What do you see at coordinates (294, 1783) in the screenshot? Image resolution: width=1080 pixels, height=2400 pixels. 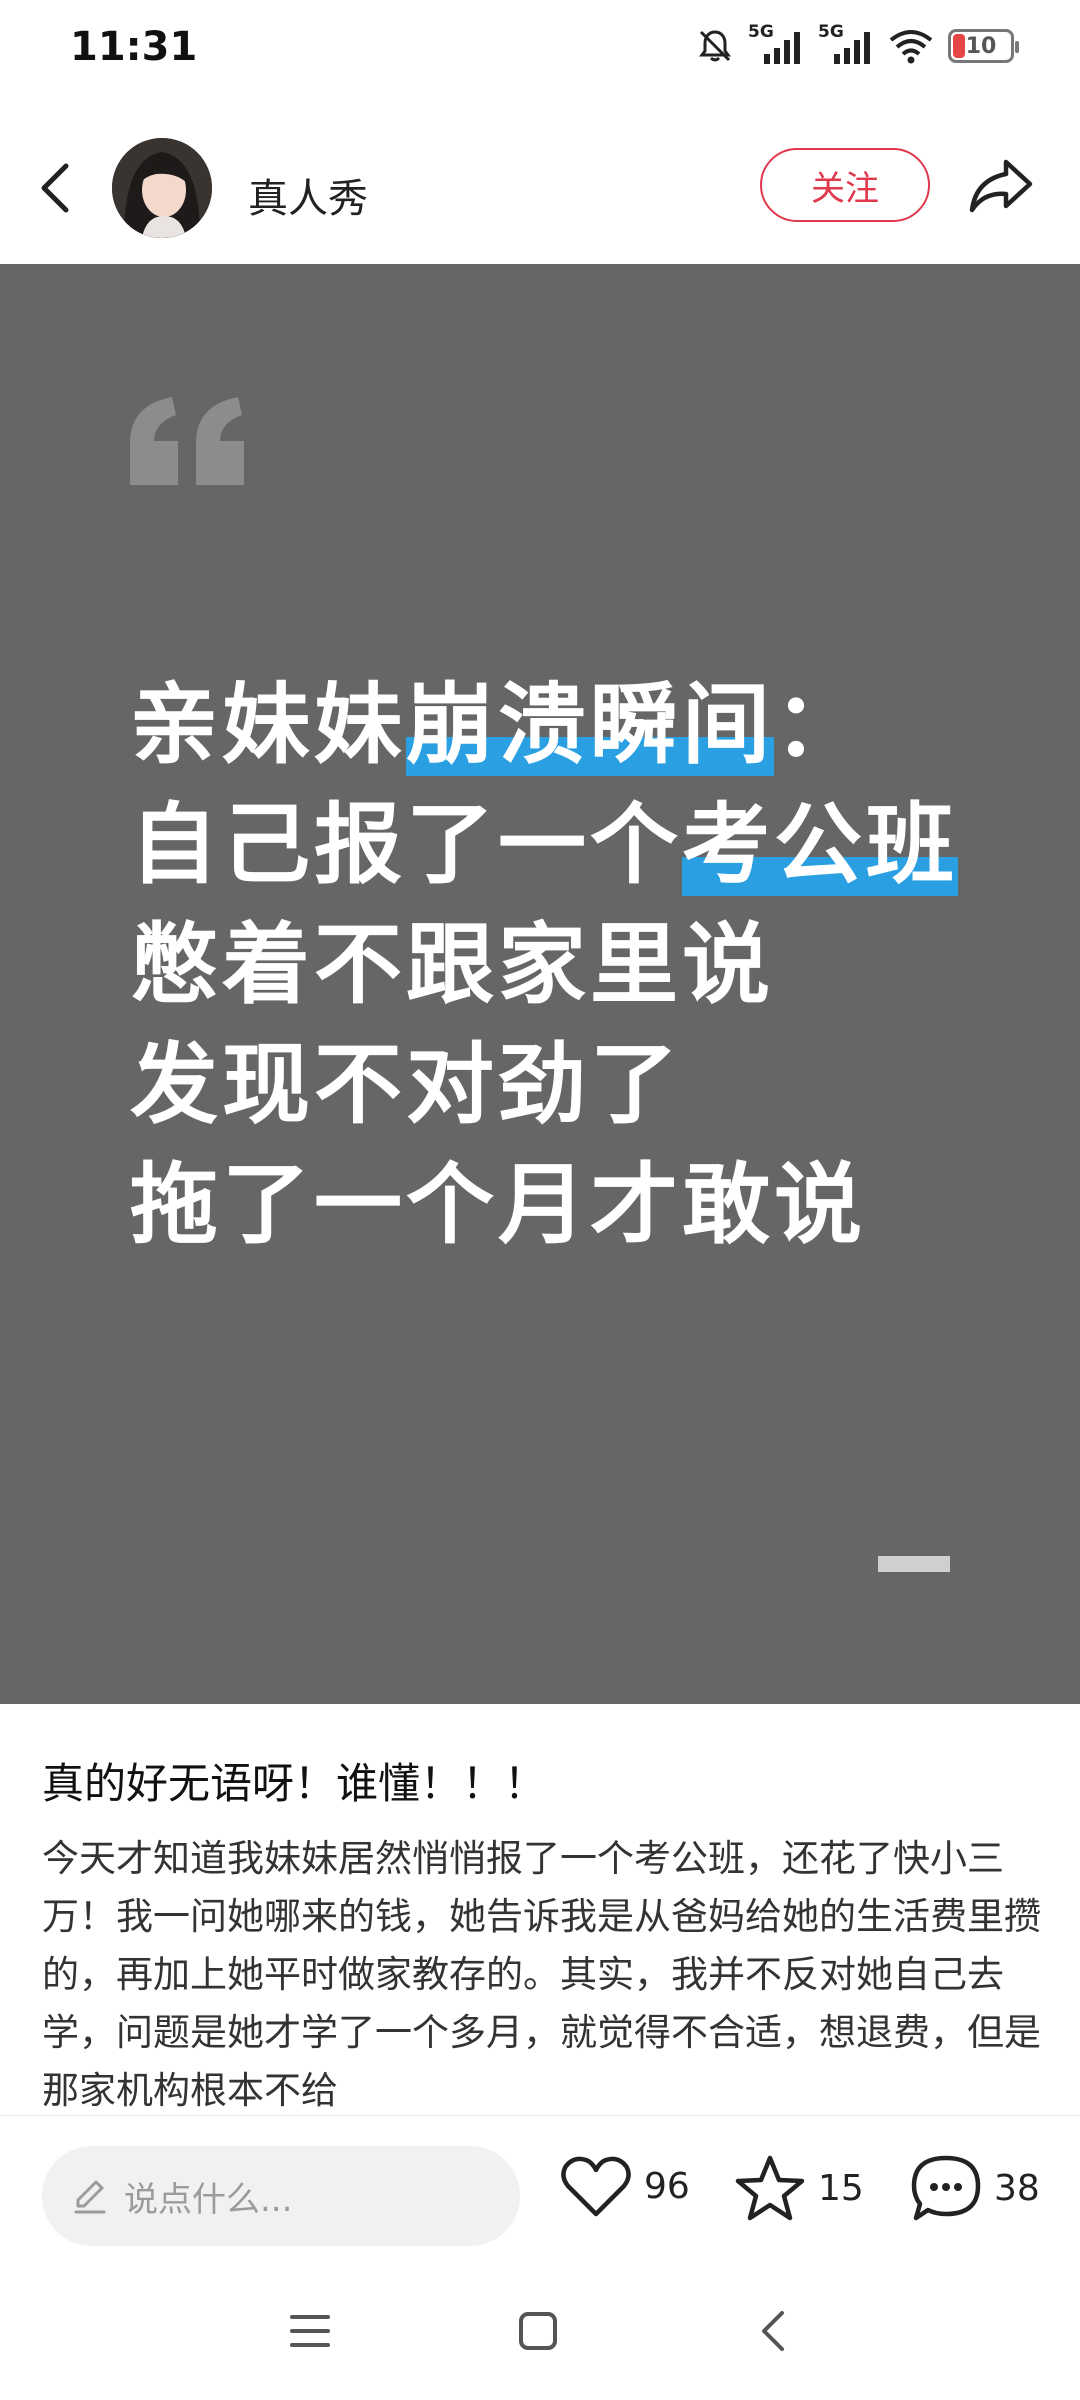 I see `post-title: 真的好无语呀！谁懂！！！` at bounding box center [294, 1783].